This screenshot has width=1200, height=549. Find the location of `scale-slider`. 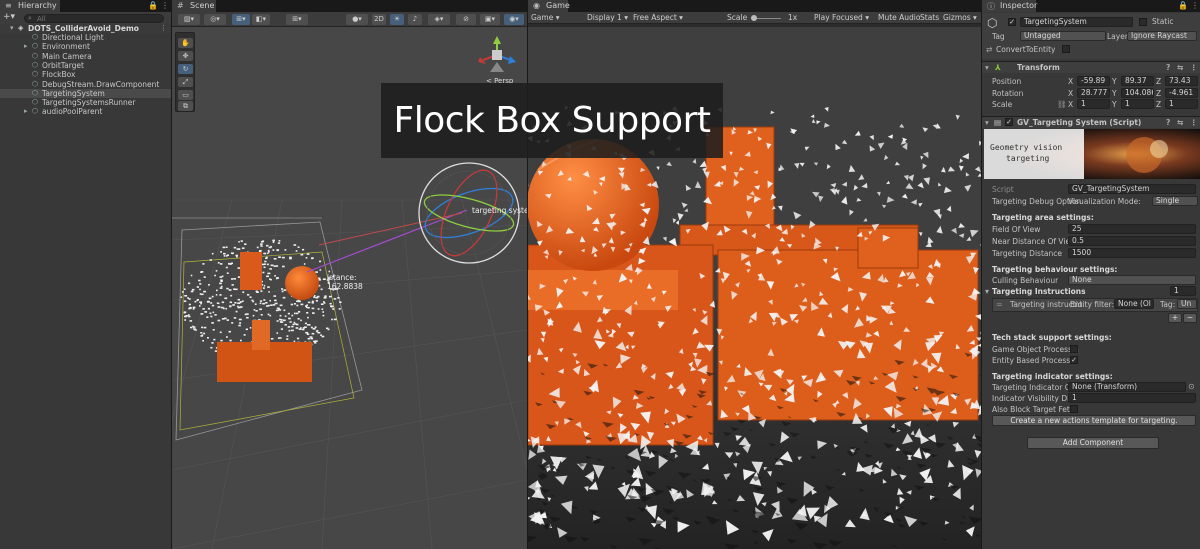

scale-slider is located at coordinates (766, 18).